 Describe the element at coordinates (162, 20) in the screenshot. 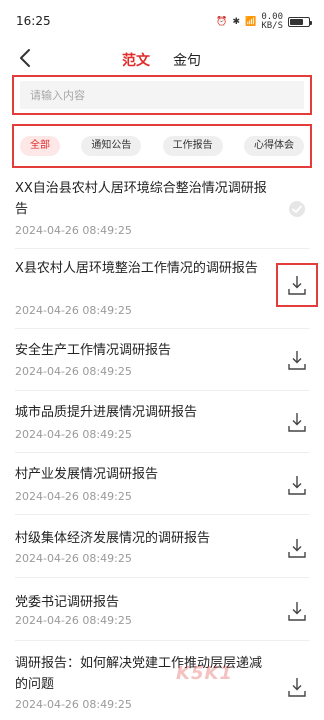

I see `status-bar: 16:25 ⏰ ✱ 📶 0.00 KB/S` at that location.